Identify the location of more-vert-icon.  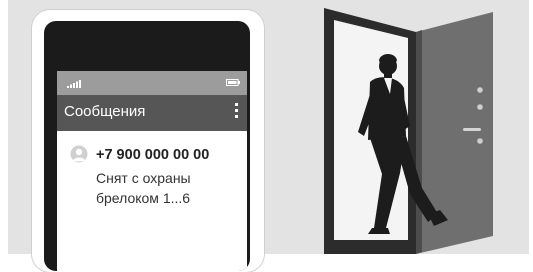
(236, 112).